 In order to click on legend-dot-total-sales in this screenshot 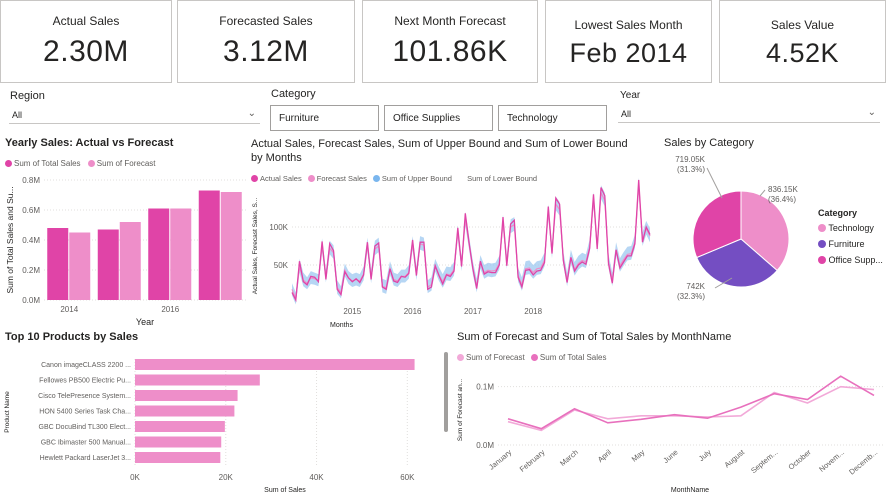, I will do `click(534, 357)`.